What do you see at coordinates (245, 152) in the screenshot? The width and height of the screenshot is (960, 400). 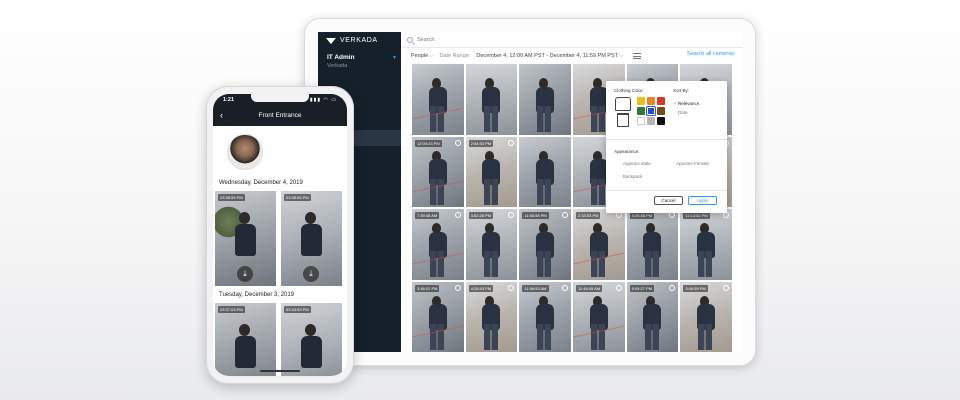 I see `avatar` at bounding box center [245, 152].